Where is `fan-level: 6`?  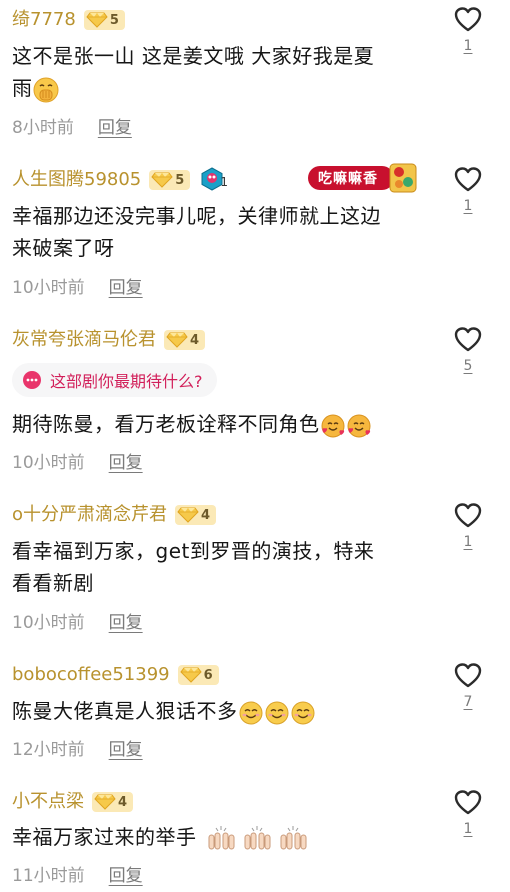
fan-level: 6 is located at coordinates (208, 675).